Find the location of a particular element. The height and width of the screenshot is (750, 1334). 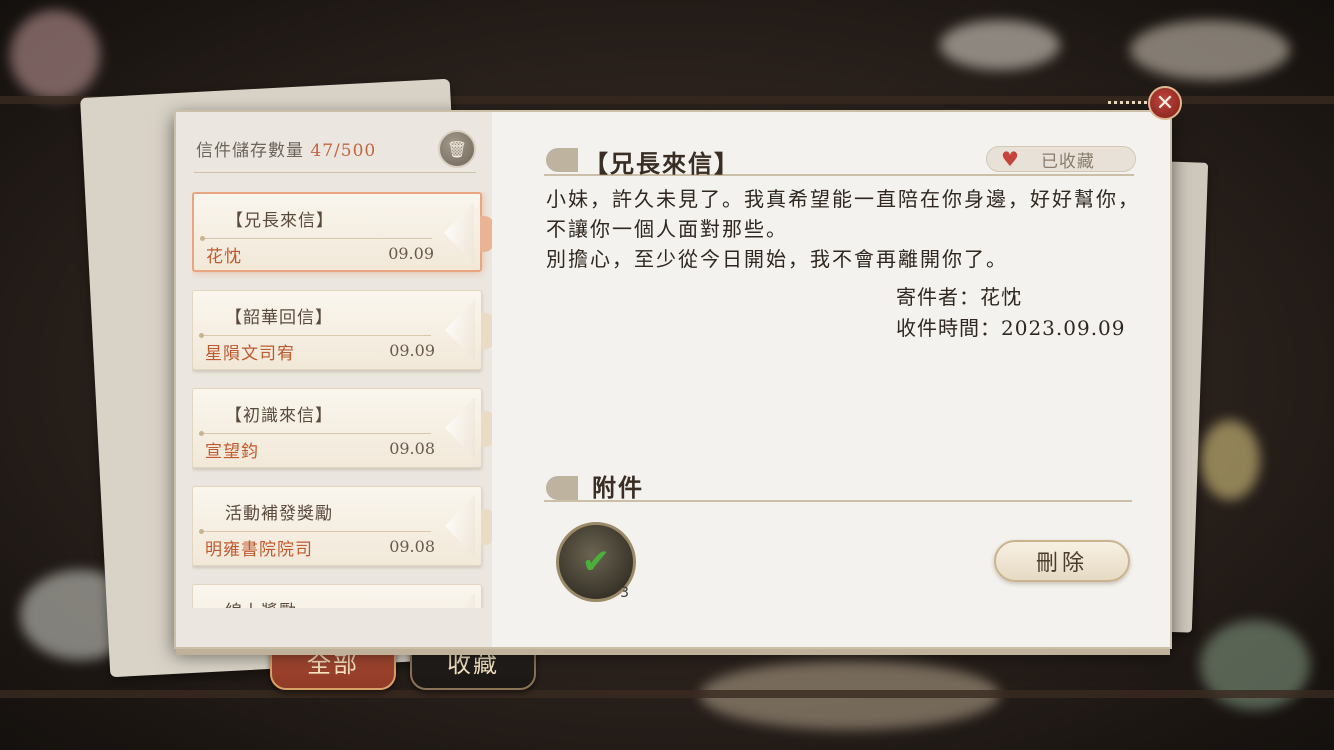

mail-title: 【初識來信】 is located at coordinates (279, 416).